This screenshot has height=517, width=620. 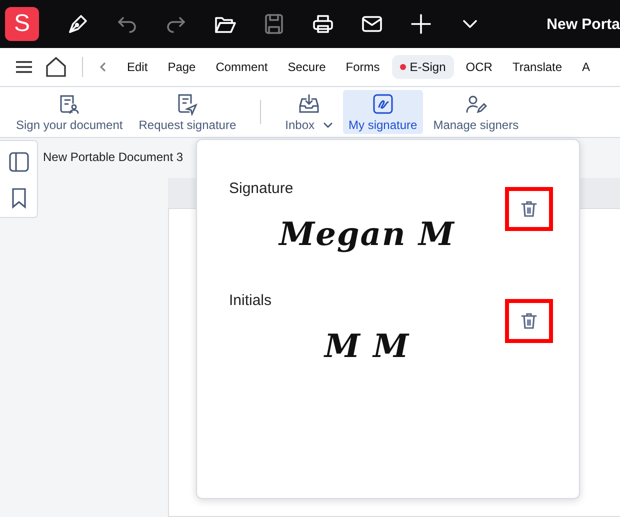 I want to click on panel-toggle-icon, so click(x=19, y=162).